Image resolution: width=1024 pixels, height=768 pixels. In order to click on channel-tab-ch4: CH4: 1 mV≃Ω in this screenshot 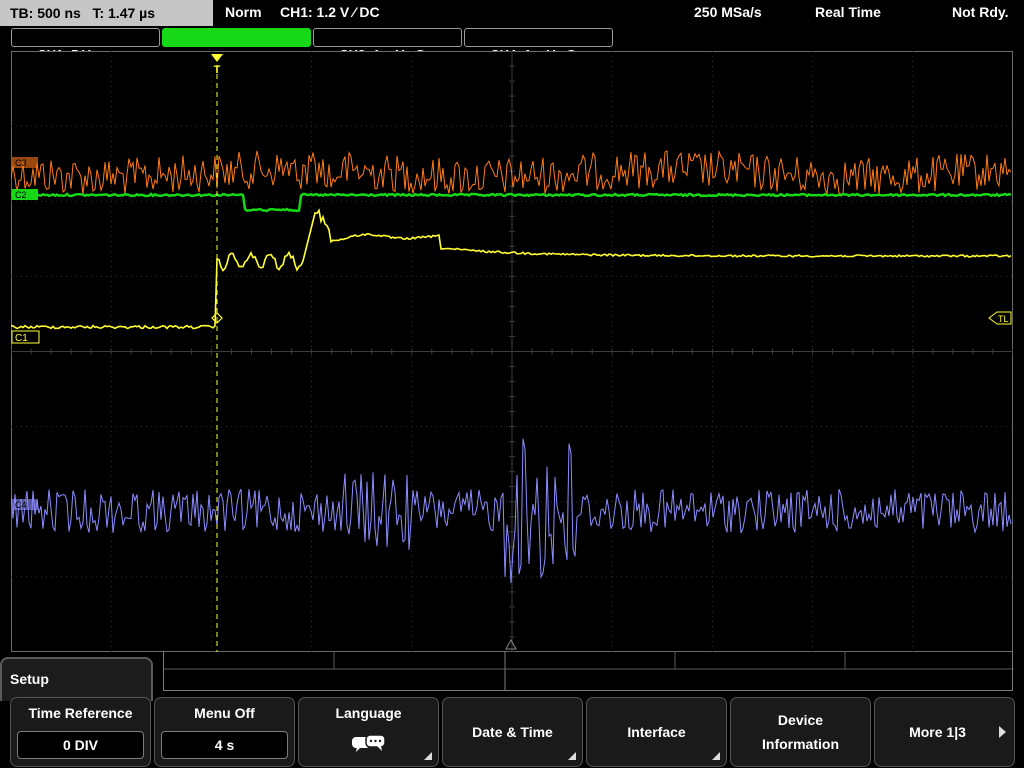, I will do `click(538, 45)`.